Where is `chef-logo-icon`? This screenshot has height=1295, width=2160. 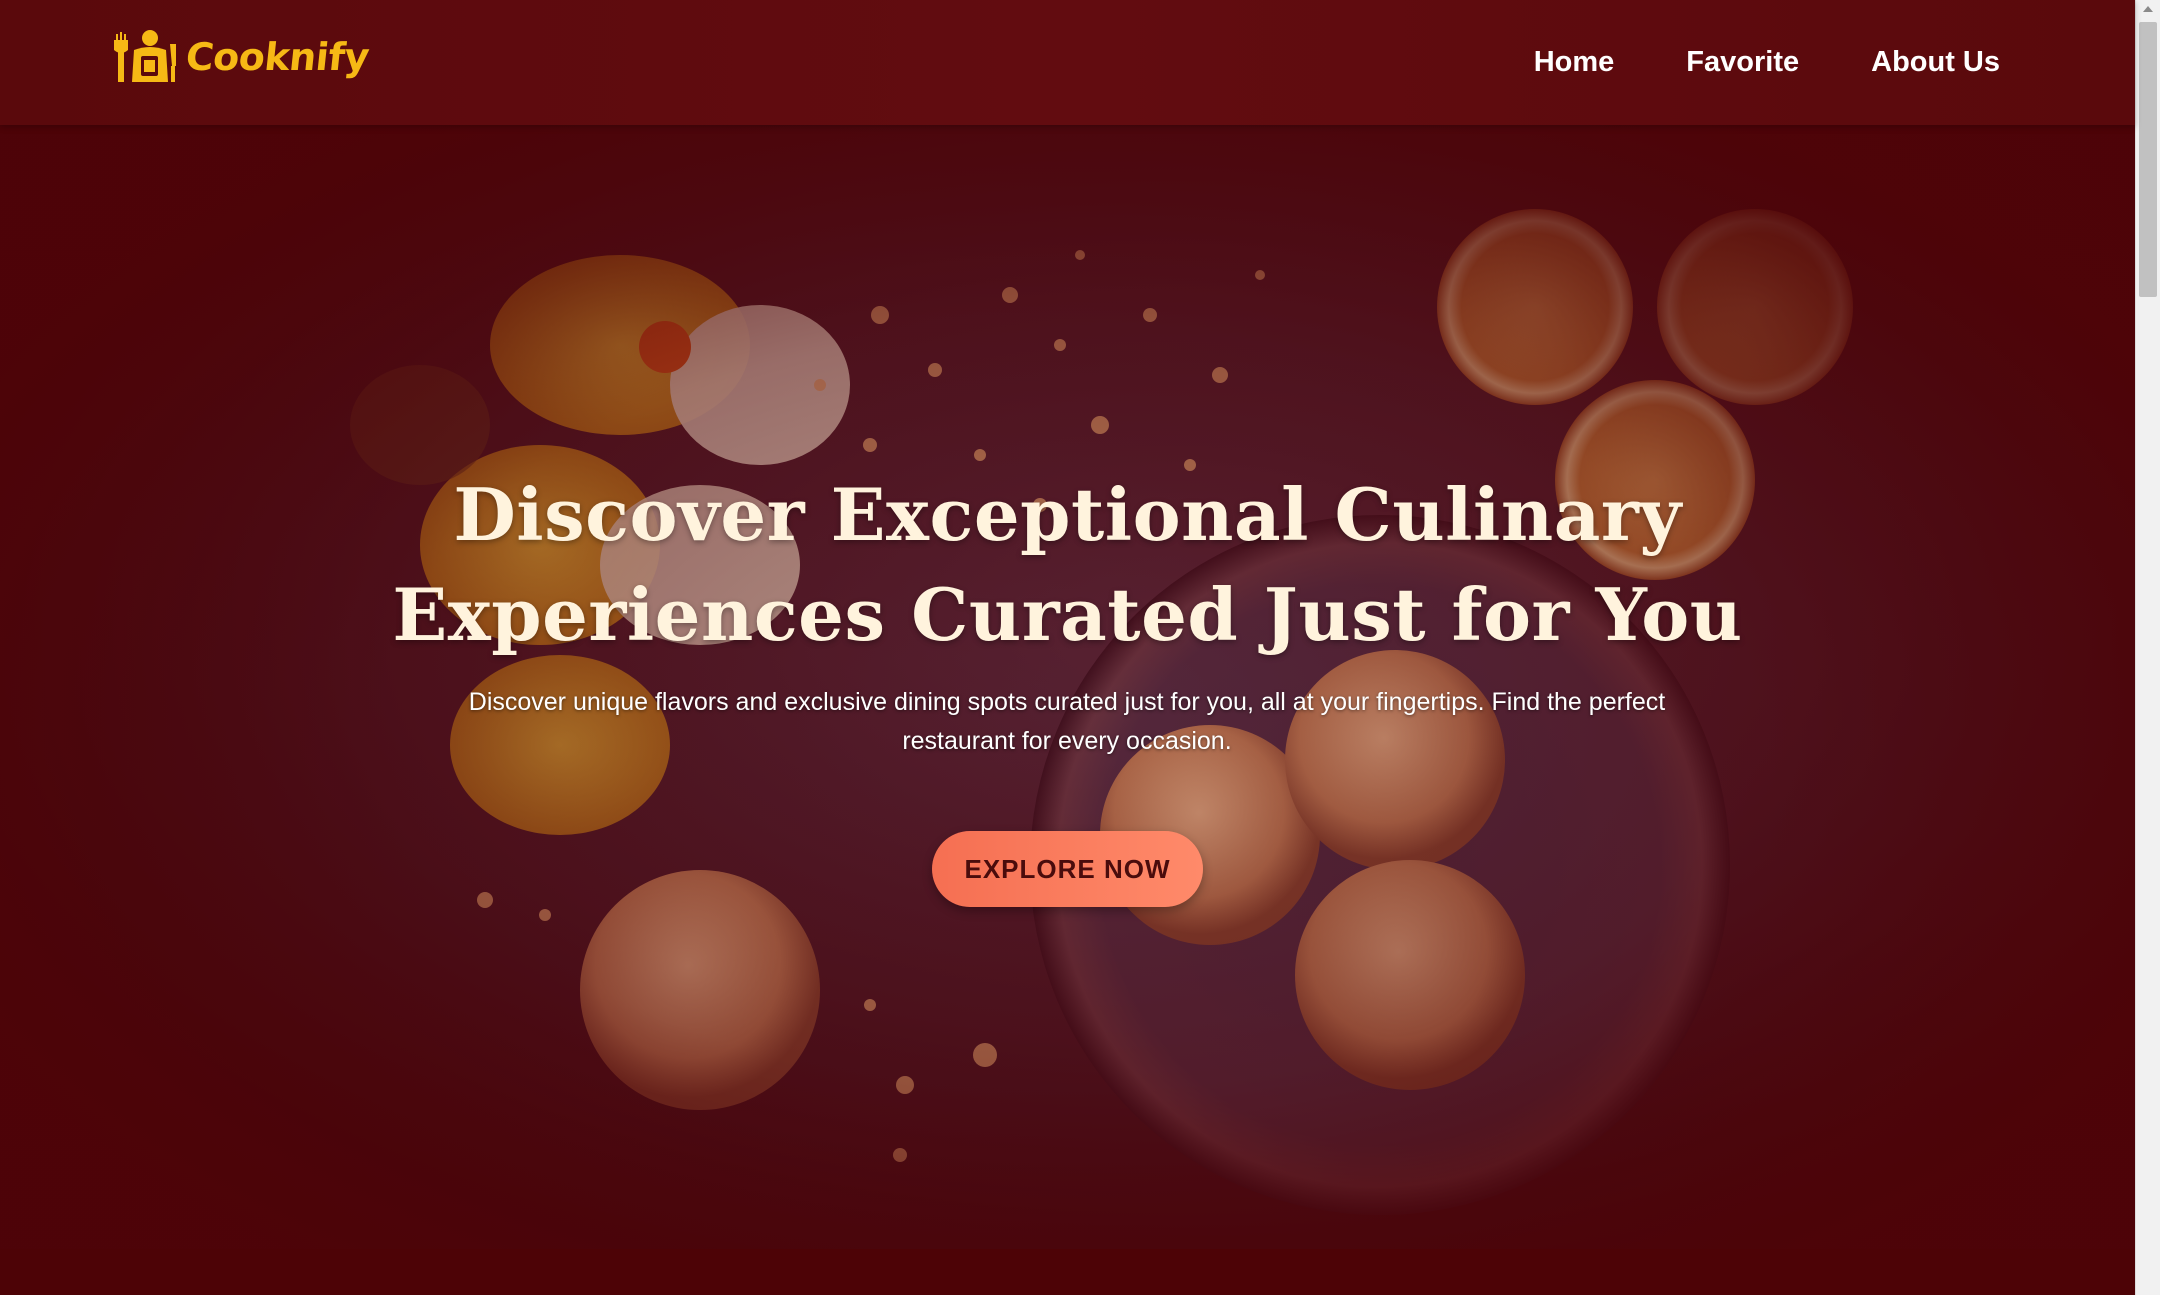
chef-logo-icon is located at coordinates (145, 56).